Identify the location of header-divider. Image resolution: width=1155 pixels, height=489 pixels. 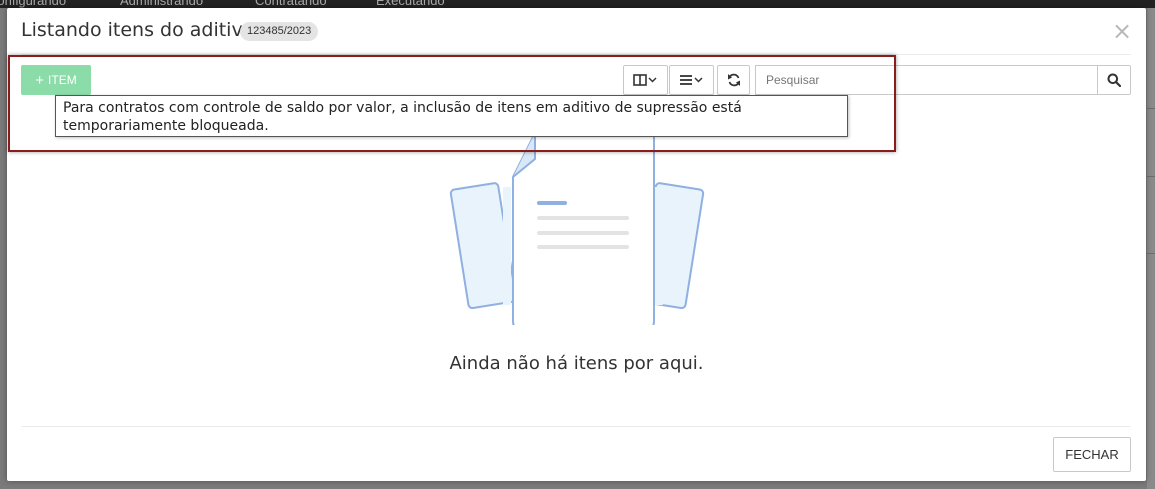
(576, 54).